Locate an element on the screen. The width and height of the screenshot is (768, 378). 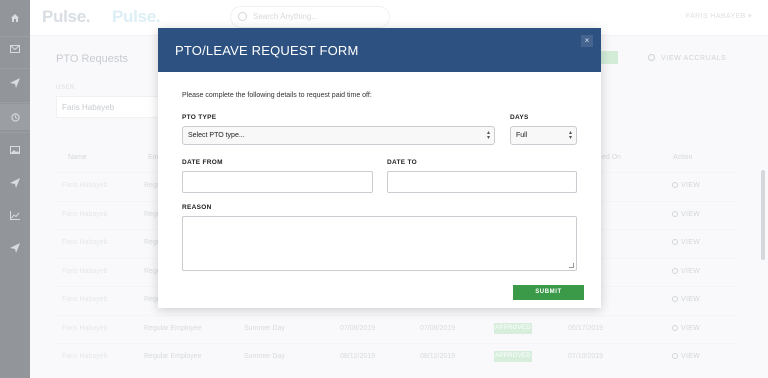
pto-type-select: Select PTO type... ▴ ▾ is located at coordinates (338, 135).